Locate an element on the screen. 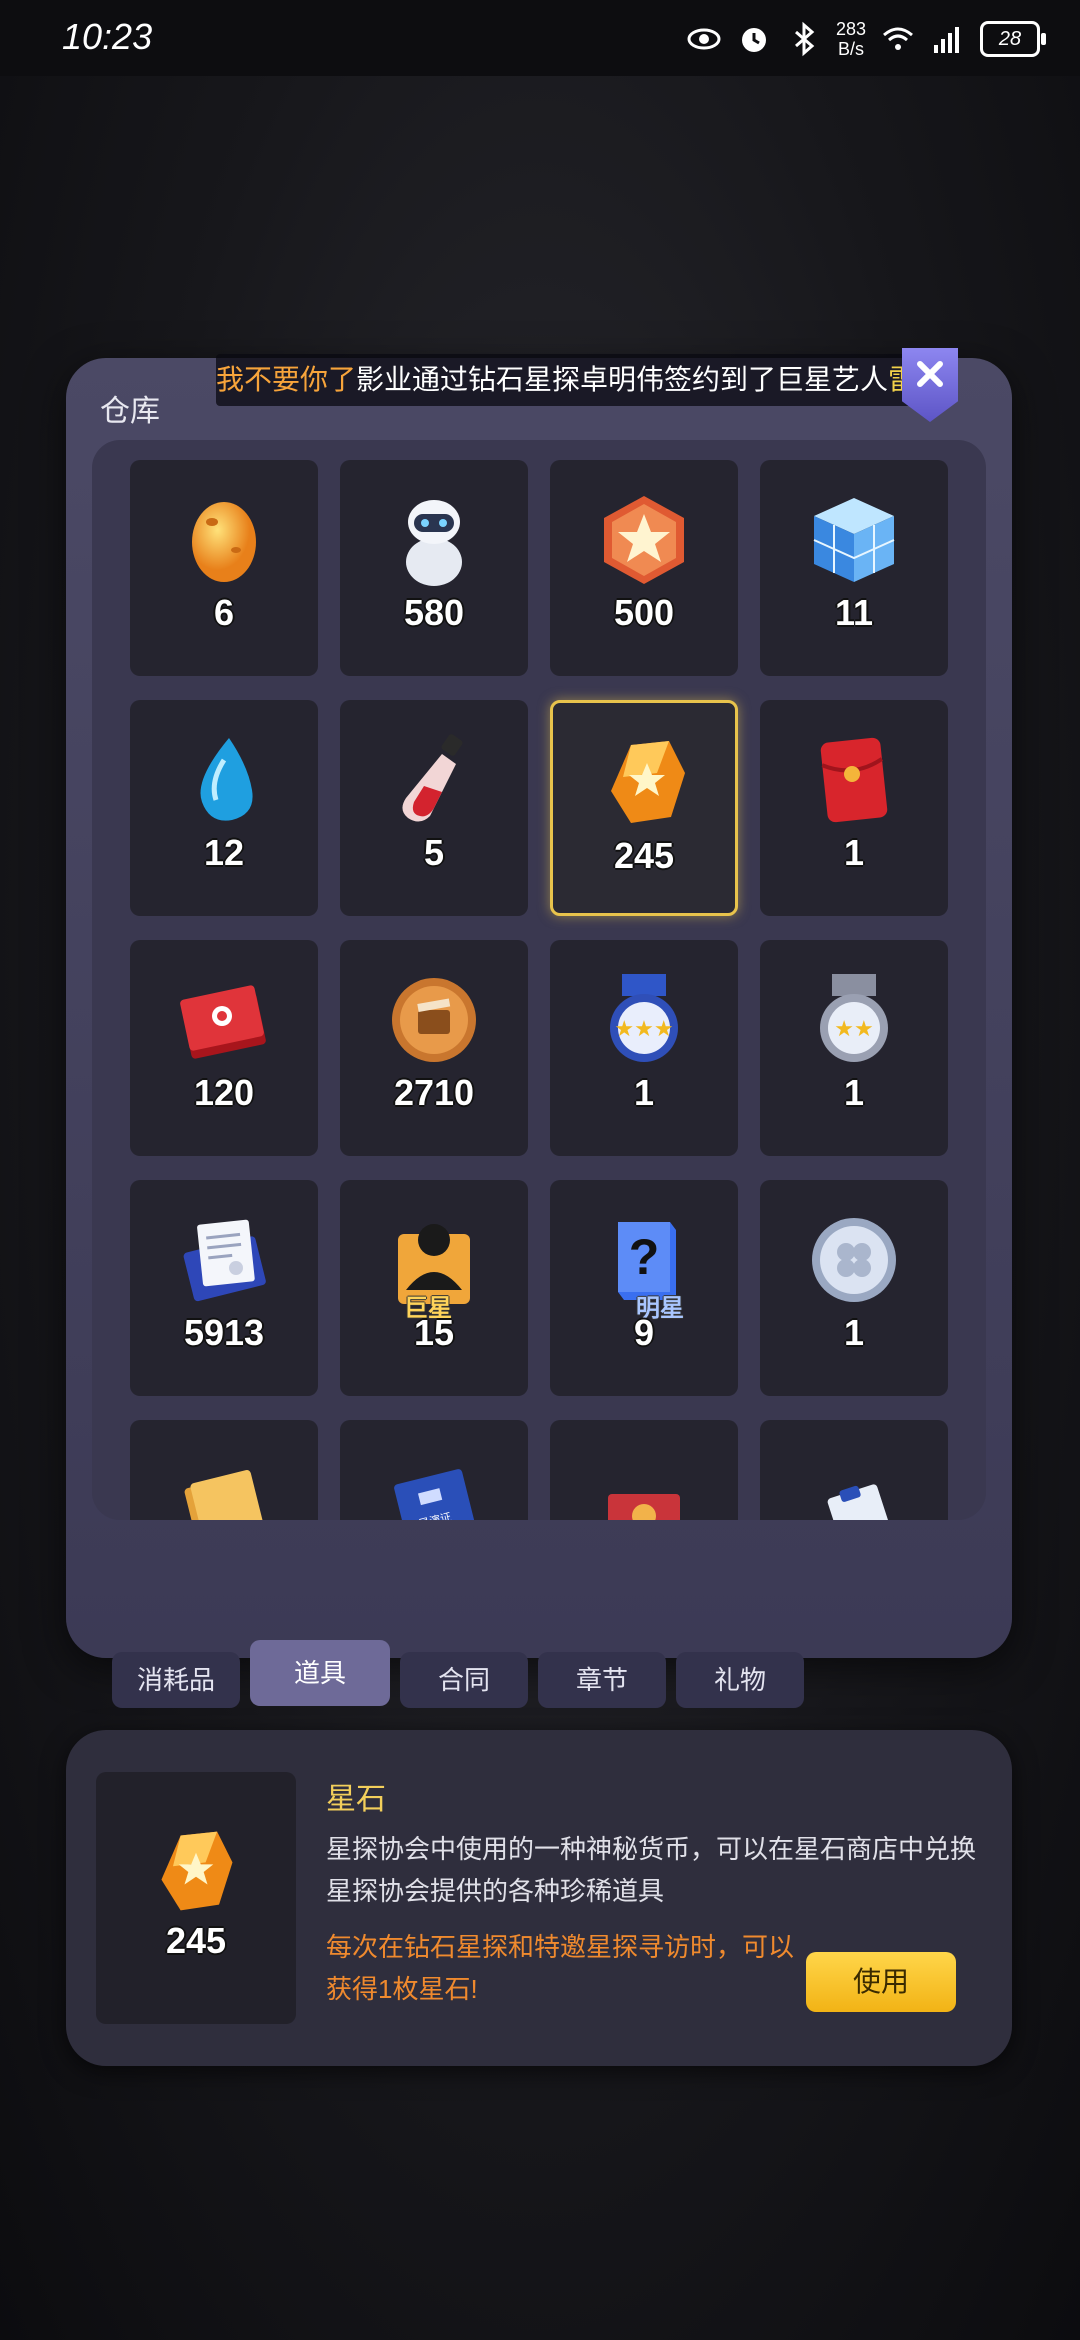 This screenshot has height=2340, width=1080. battery-icon: 28 is located at coordinates (1013, 39).